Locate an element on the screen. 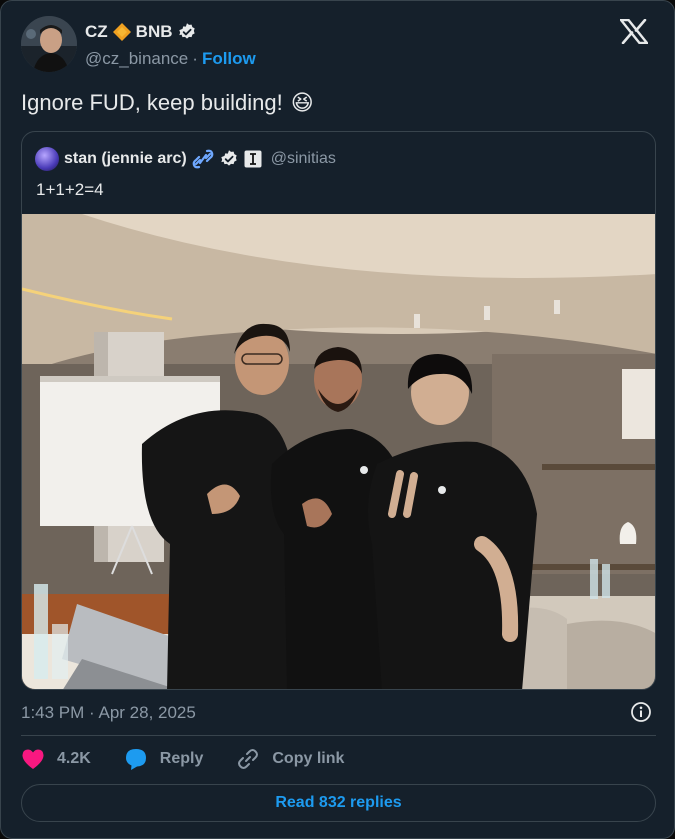  quoted-tweet-header: stan (jennie arc) @sinitias is located at coordinates (185, 159).